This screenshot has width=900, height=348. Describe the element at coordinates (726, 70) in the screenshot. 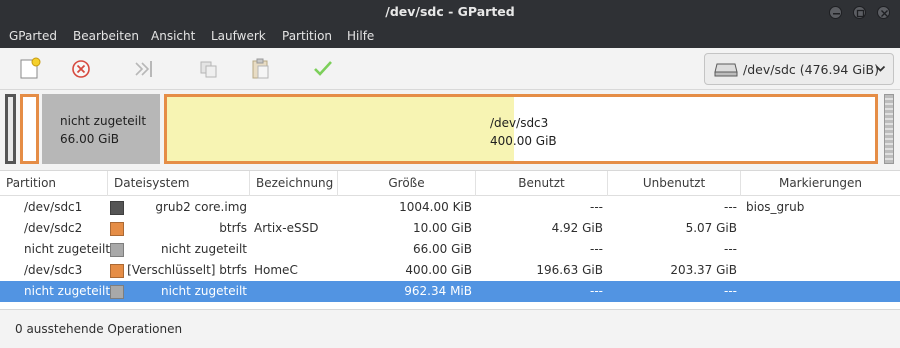

I see `disk-icon` at that location.